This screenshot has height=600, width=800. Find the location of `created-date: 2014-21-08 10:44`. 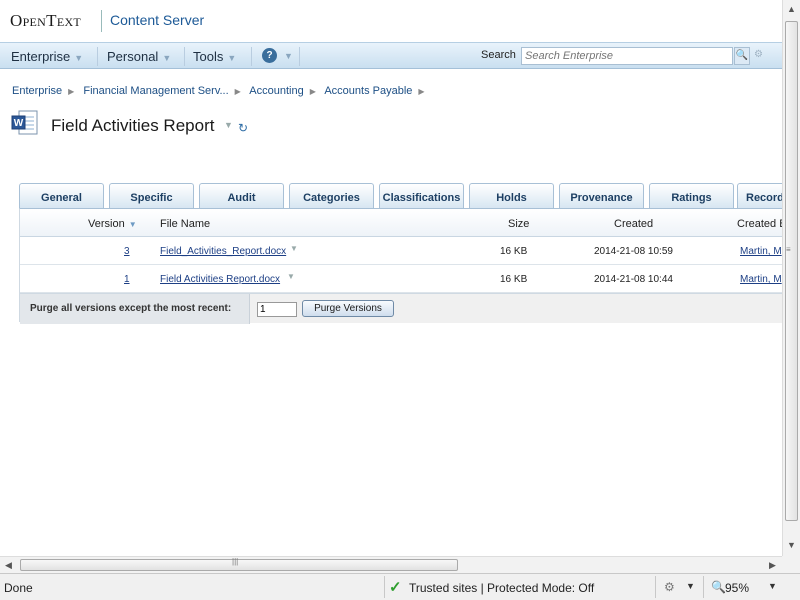

created-date: 2014-21-08 10:44 is located at coordinates (633, 279).